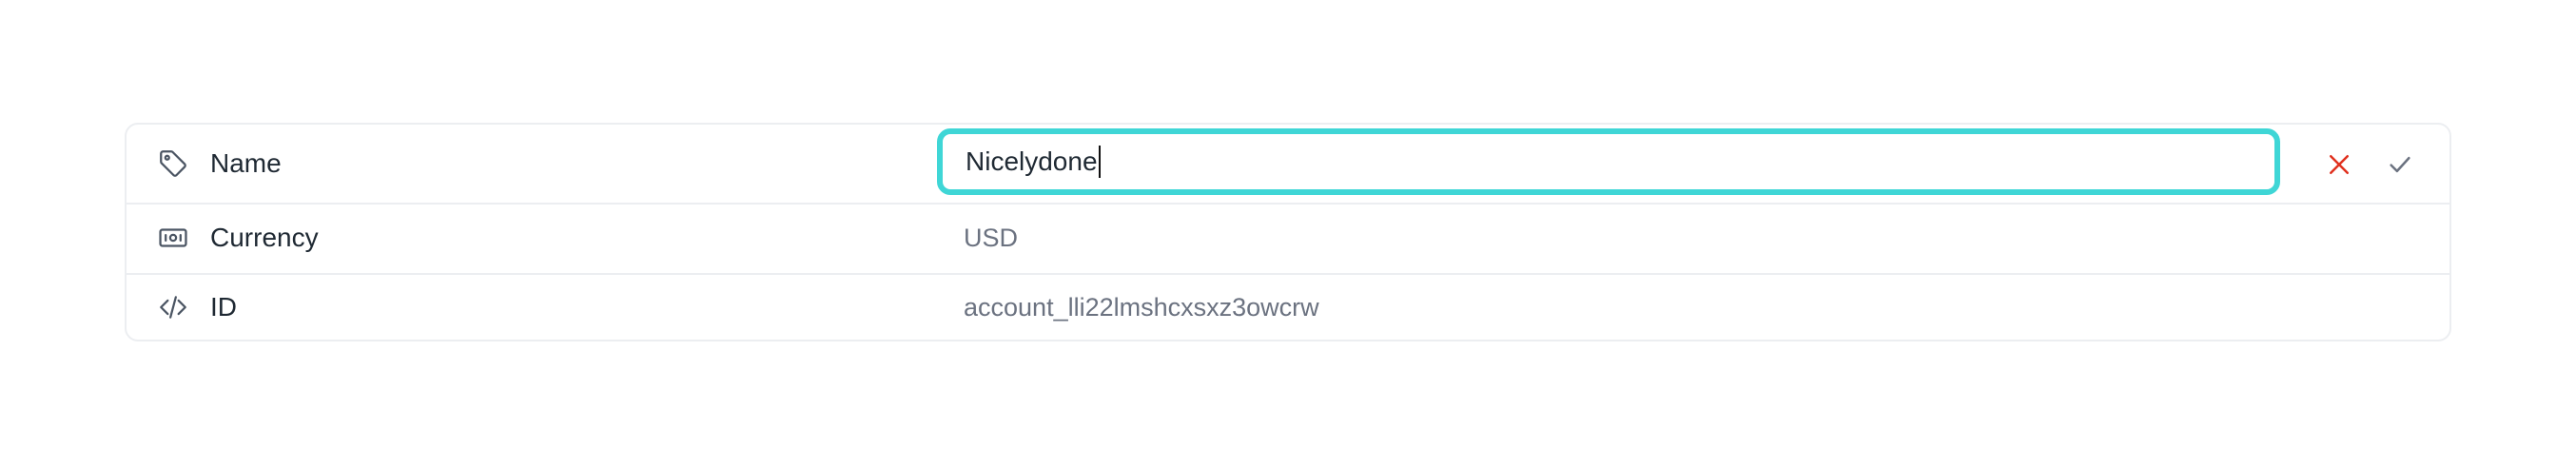  What do you see at coordinates (1609, 161) in the screenshot?
I see `name-input: Nicelydone` at bounding box center [1609, 161].